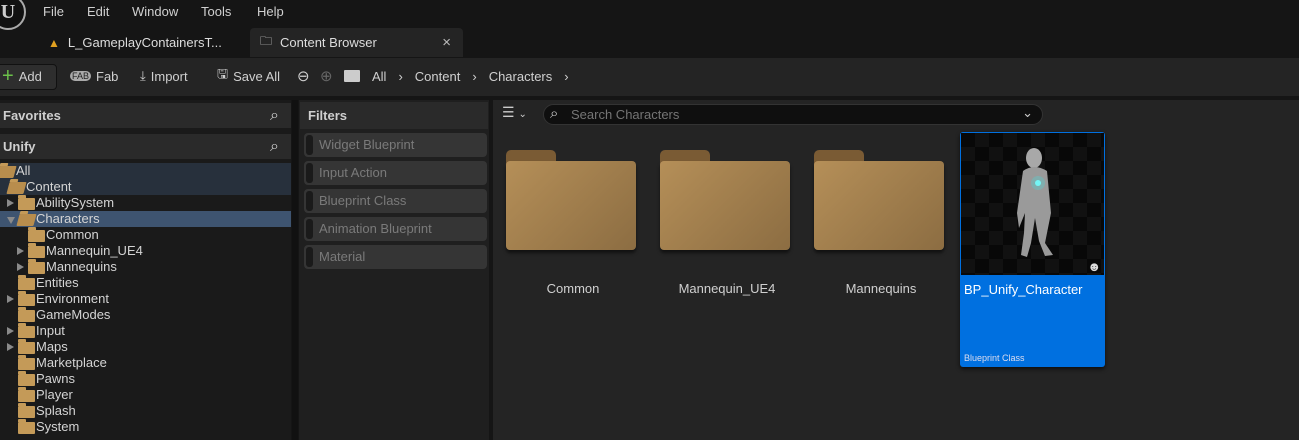 The image size is (1299, 440). What do you see at coordinates (521, 76) in the screenshot?
I see `breadcrumb-characters: Characters` at bounding box center [521, 76].